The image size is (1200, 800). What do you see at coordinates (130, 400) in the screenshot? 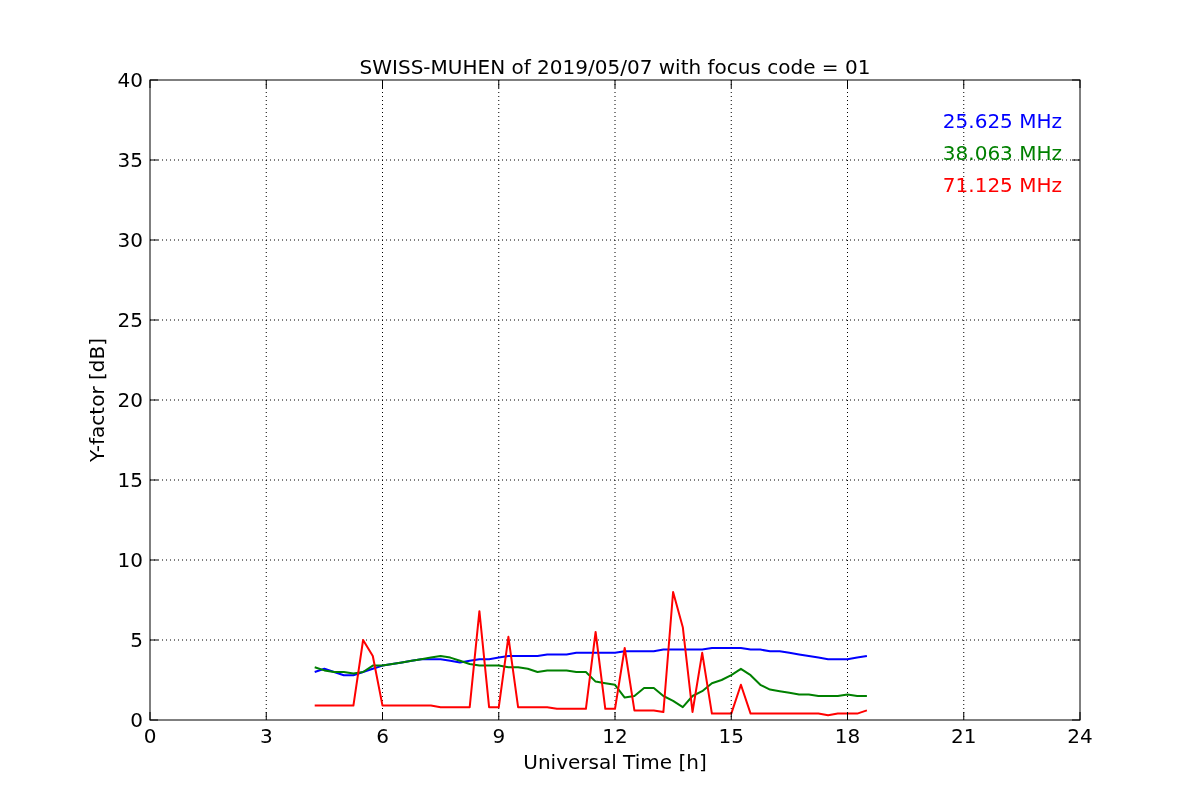
I see `axis-tick-label: 20` at bounding box center [130, 400].